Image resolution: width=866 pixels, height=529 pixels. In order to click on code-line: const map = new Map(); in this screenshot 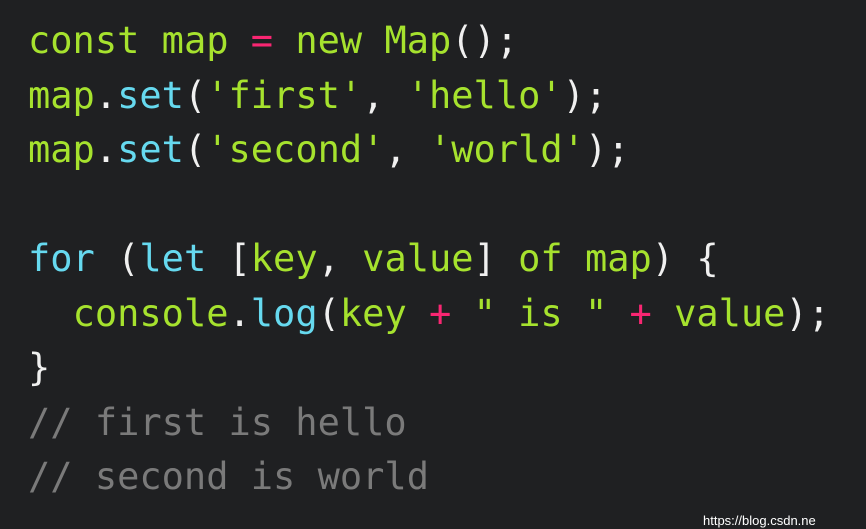, I will do `click(429, 41)`.